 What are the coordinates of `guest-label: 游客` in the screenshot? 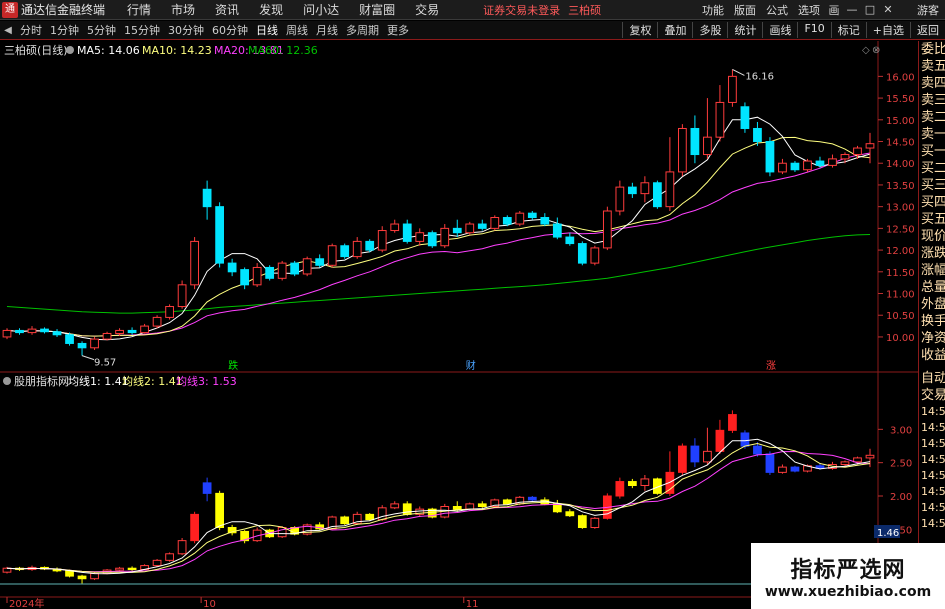 It's located at (928, 10).